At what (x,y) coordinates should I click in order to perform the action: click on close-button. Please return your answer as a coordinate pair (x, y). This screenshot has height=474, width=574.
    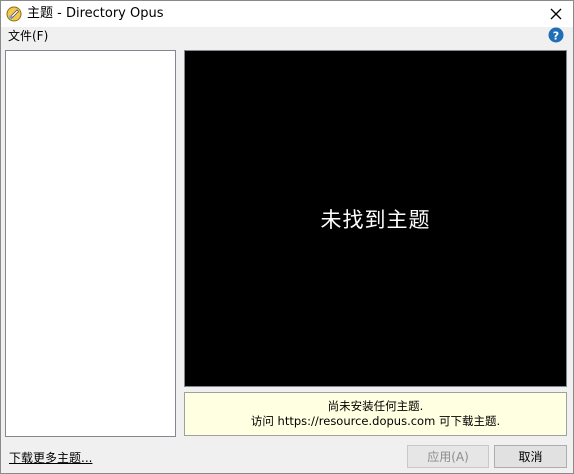
    Looking at the image, I should click on (556, 14).